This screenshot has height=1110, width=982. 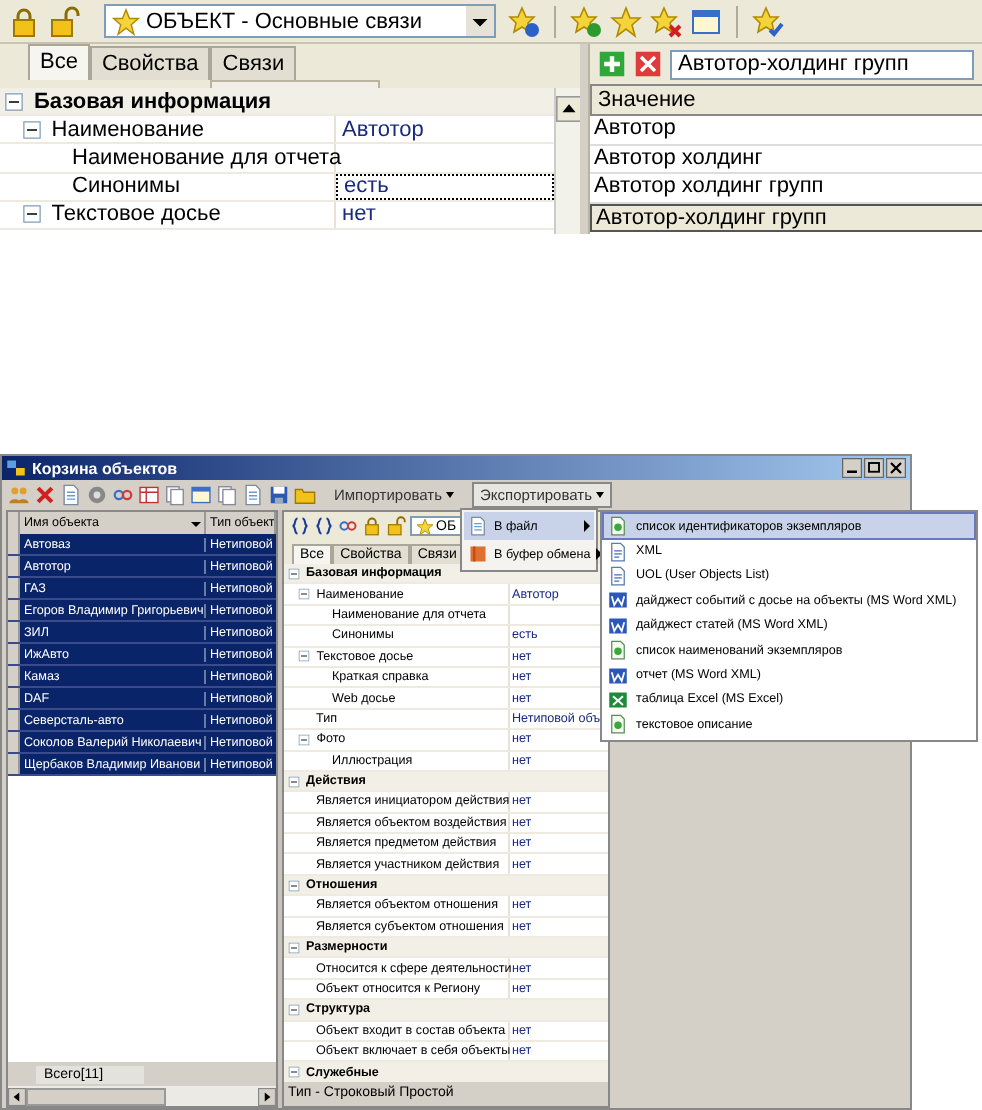 What do you see at coordinates (175, 495) in the screenshot?
I see `pages-icon` at bounding box center [175, 495].